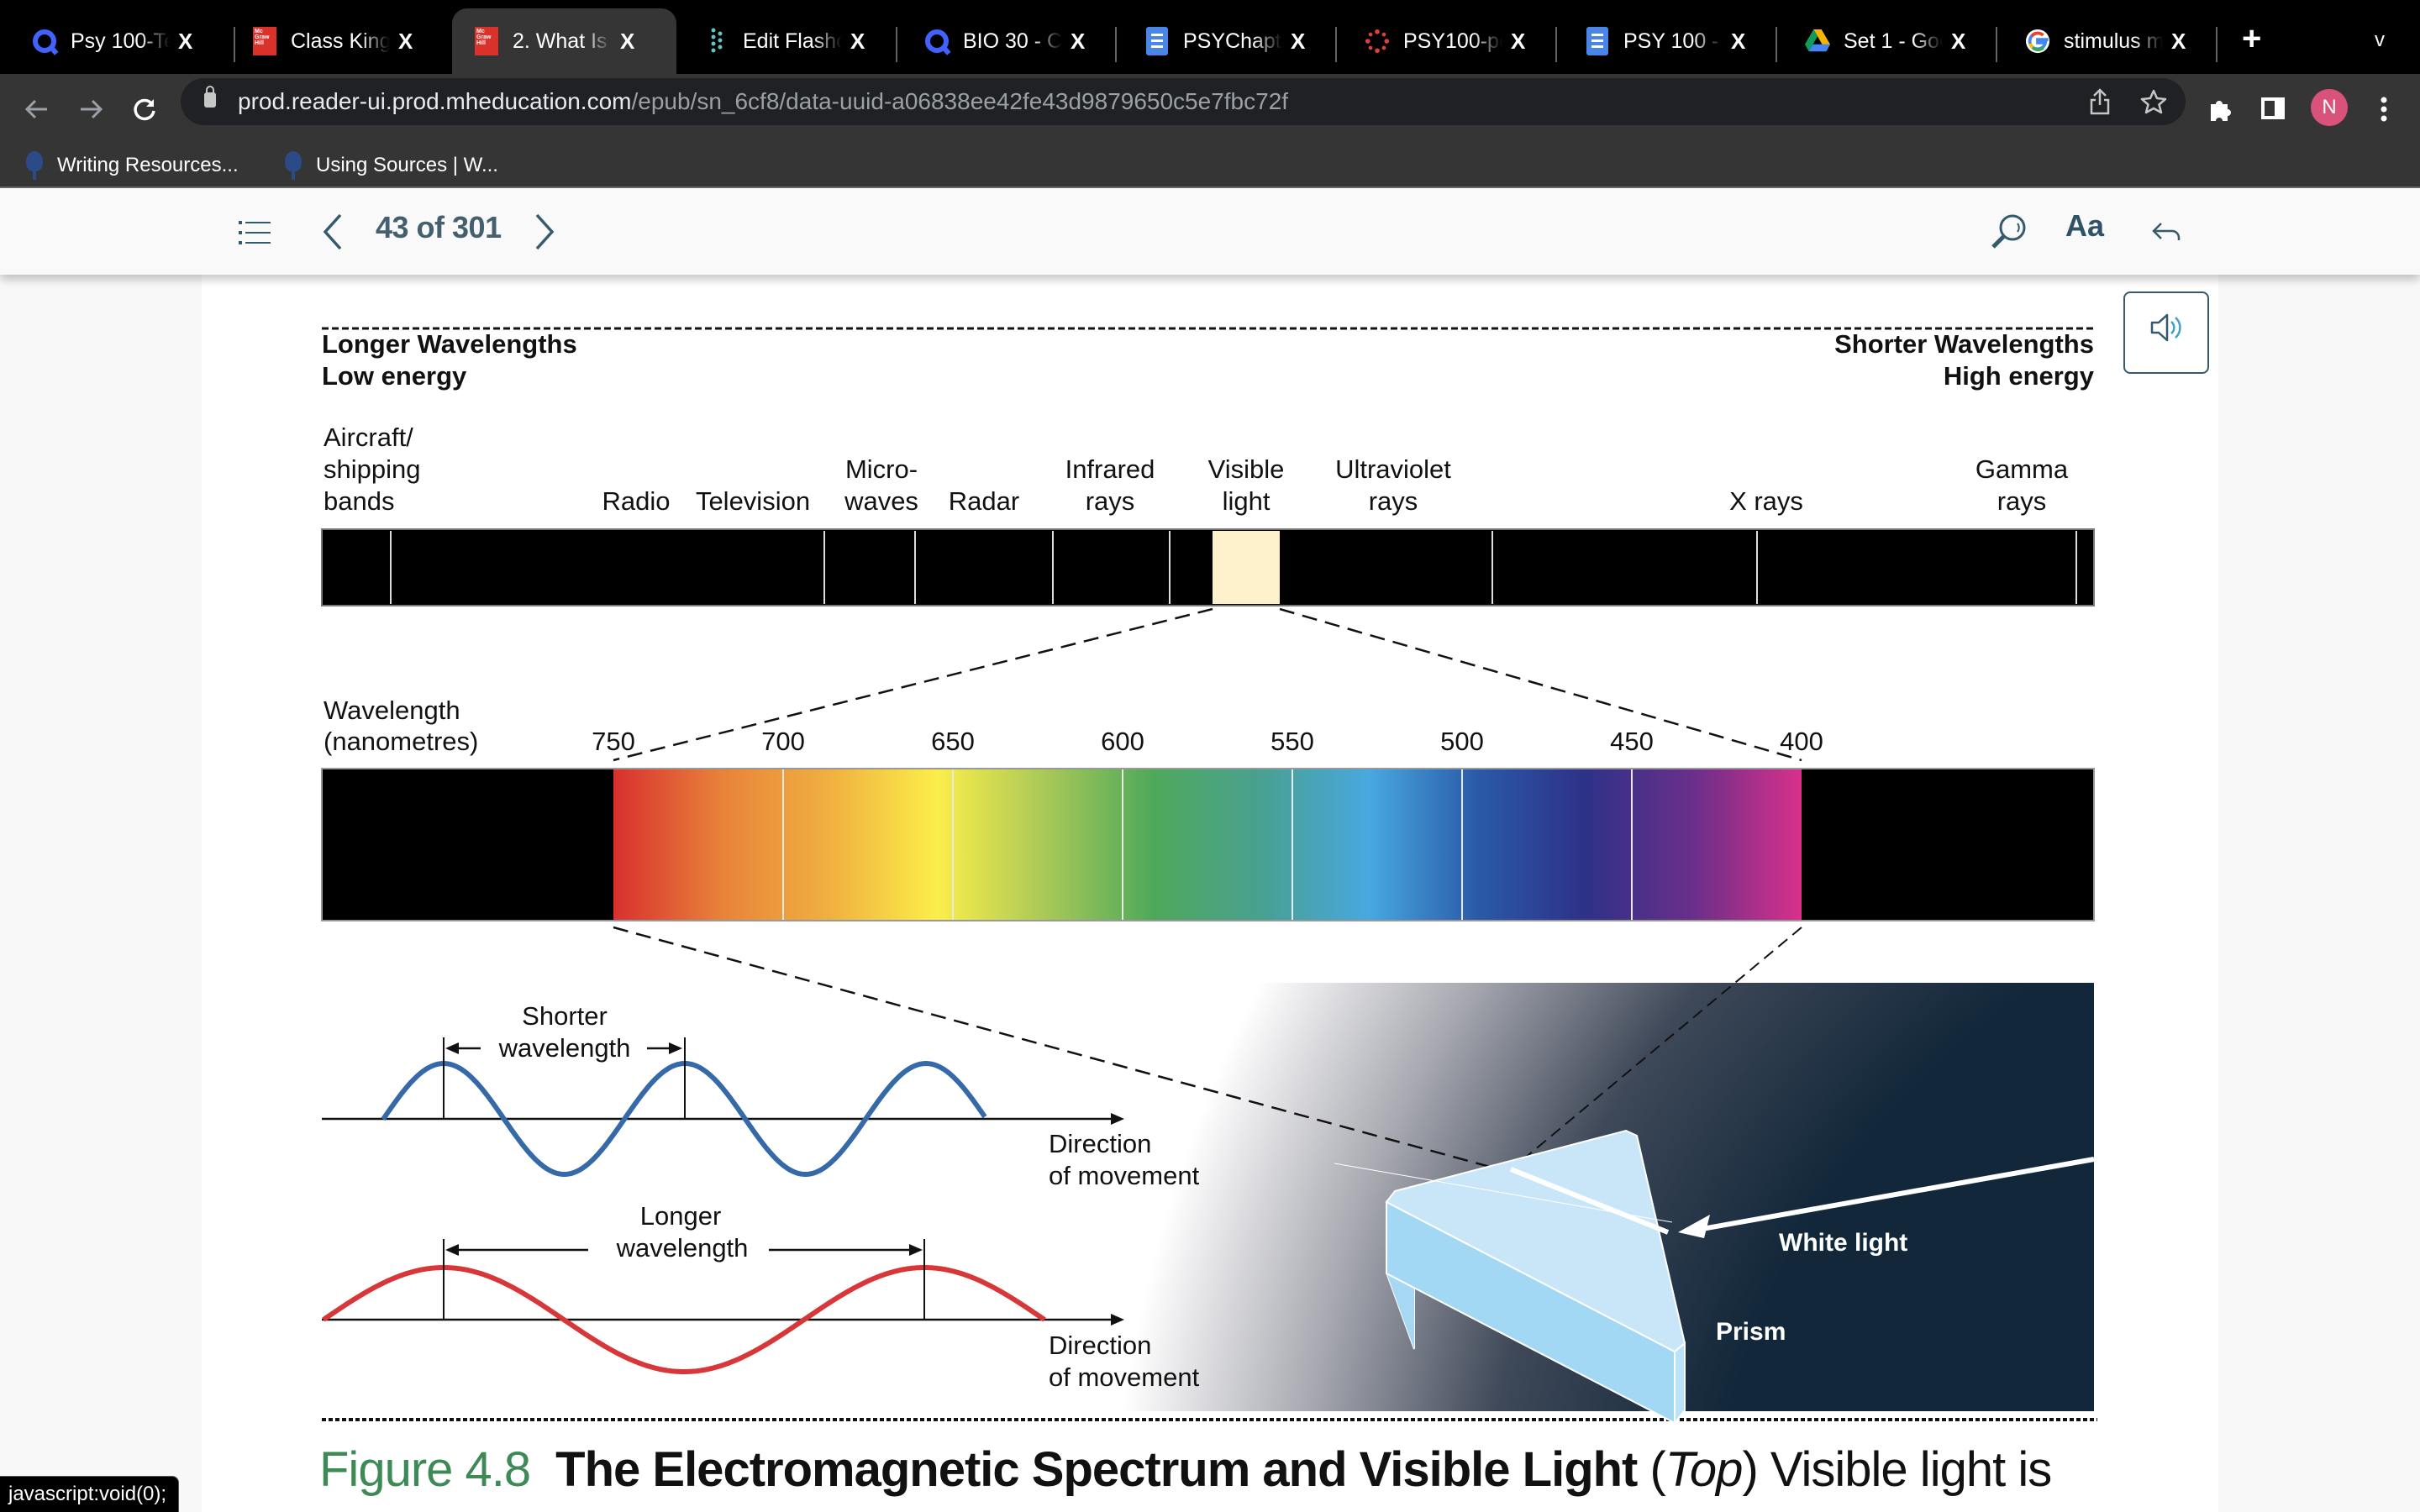 The width and height of the screenshot is (2420, 1512). Describe the element at coordinates (2273, 109) in the screenshot. I see `side-panel-icon` at that location.